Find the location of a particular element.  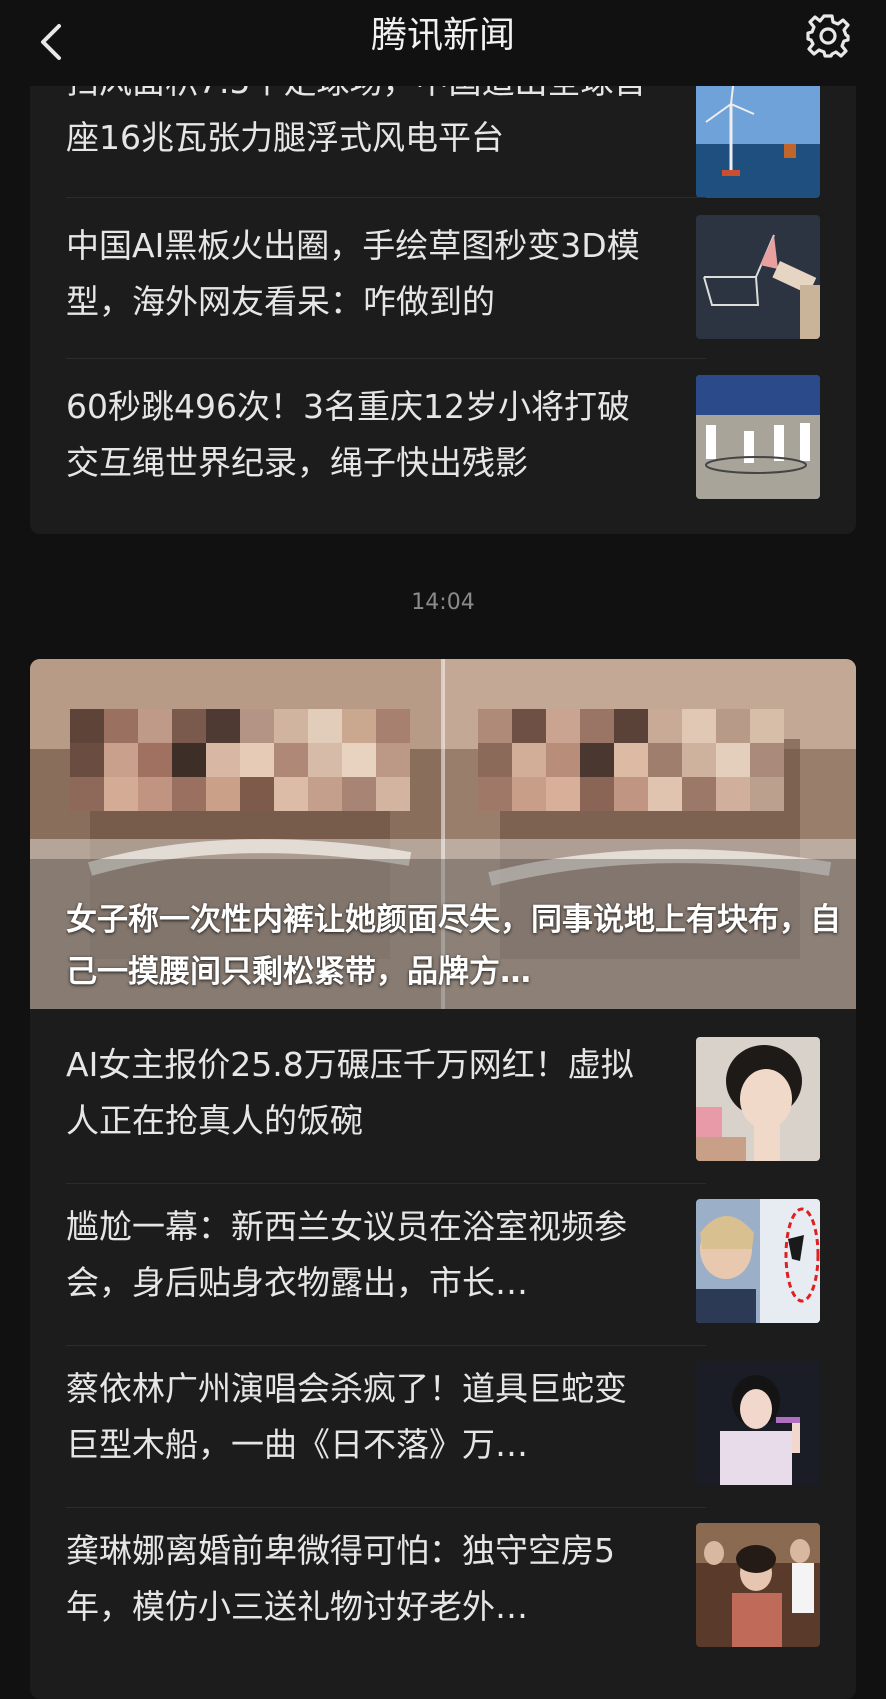

news-item: AI女主报价25.8万碾压千万网红！虚拟人正在抢真人的饭碗 is located at coordinates (443, 1101).